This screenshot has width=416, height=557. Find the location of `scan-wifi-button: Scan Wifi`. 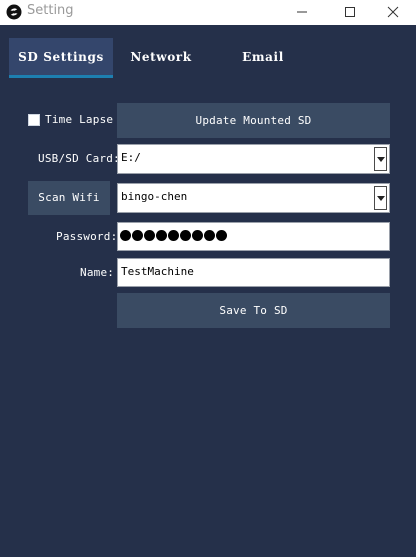

scan-wifi-button: Scan Wifi is located at coordinates (69, 198).